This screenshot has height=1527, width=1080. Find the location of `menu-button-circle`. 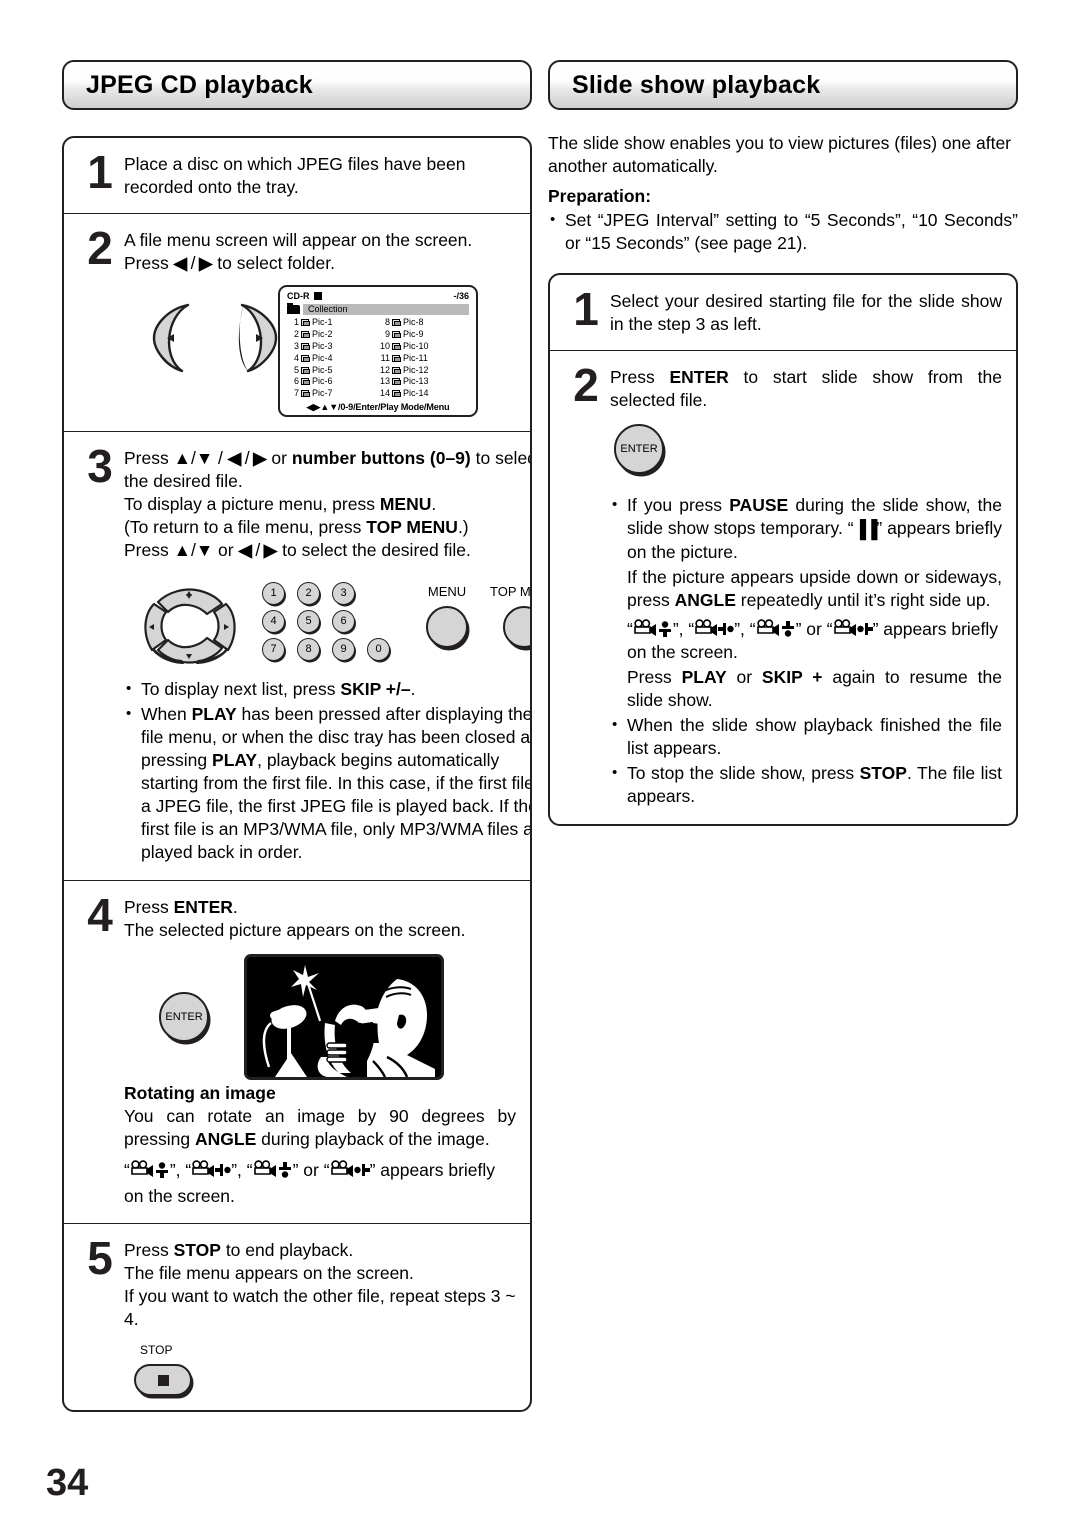

menu-button-circle is located at coordinates (447, 627).